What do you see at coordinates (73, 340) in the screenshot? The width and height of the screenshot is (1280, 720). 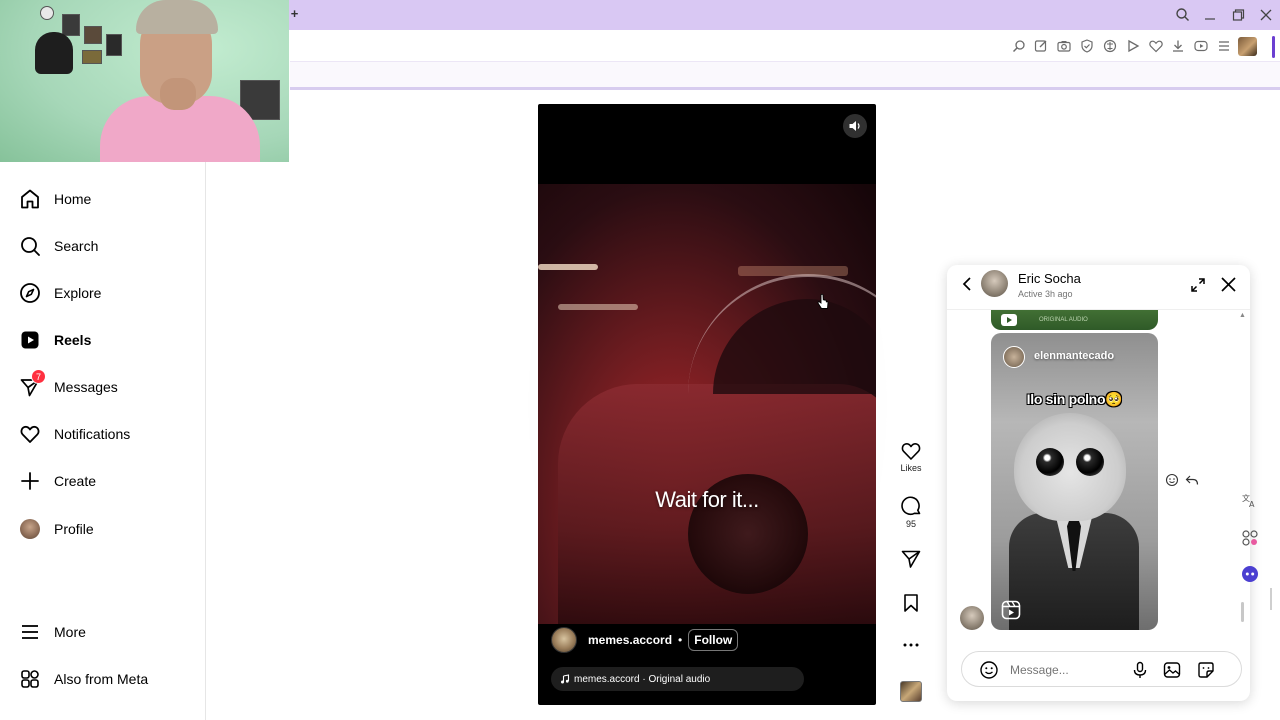 I see `sidebar-item-label: Reels` at bounding box center [73, 340].